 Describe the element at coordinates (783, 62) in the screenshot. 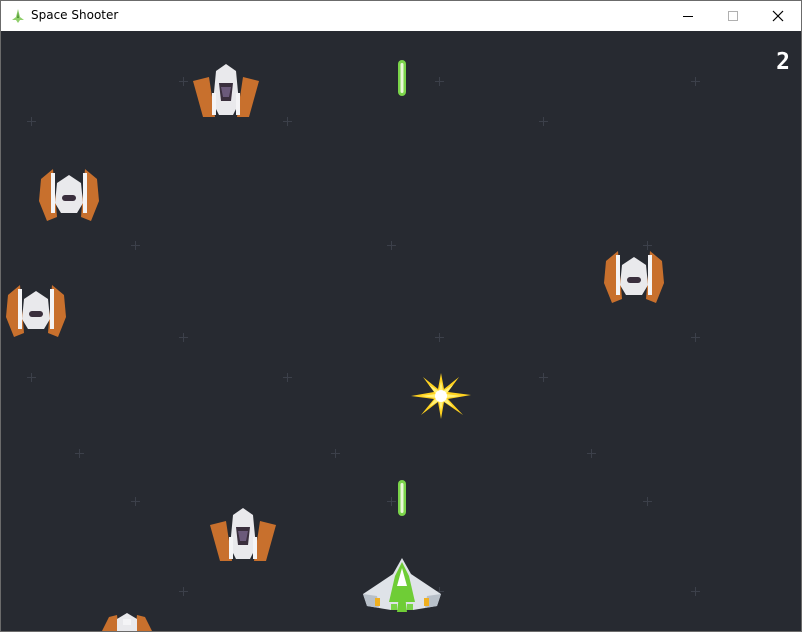

I see `score-counter: 2` at that location.